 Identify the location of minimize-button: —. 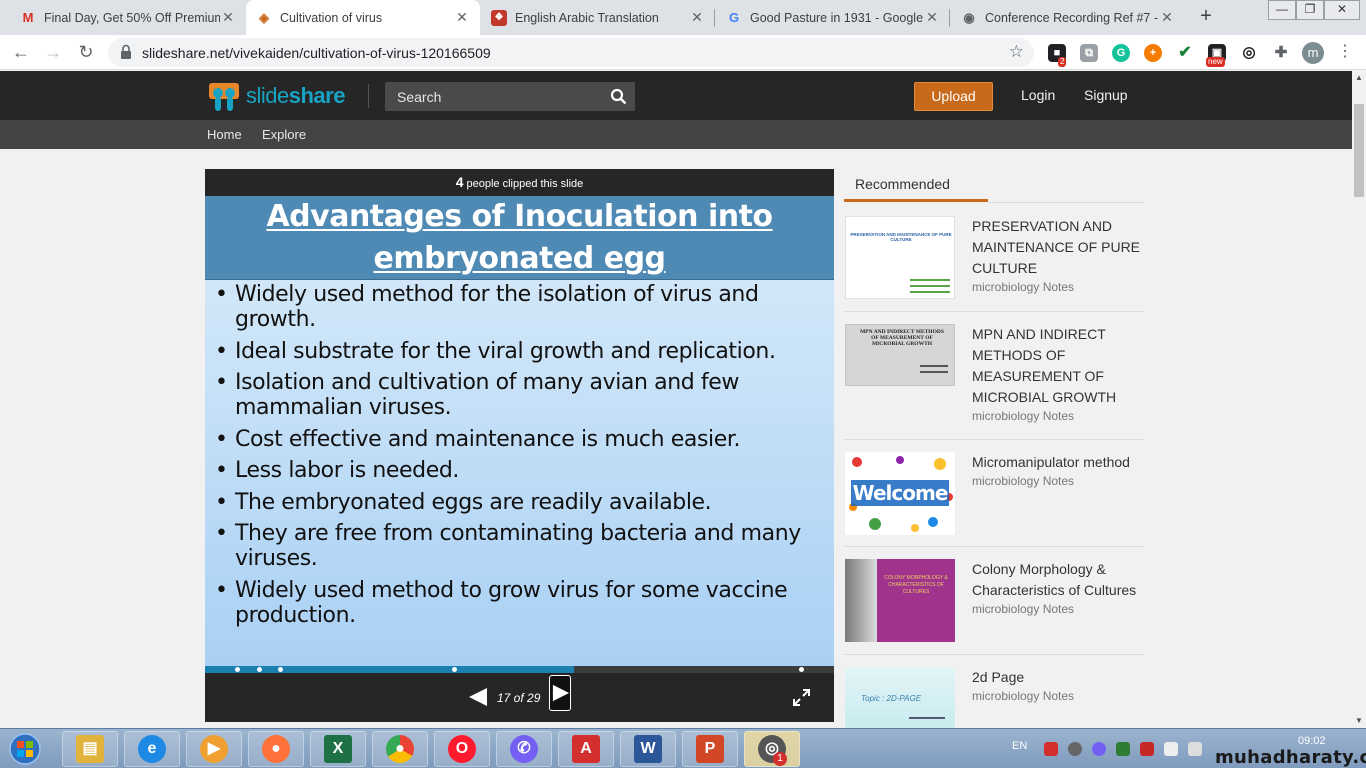
(1282, 10).